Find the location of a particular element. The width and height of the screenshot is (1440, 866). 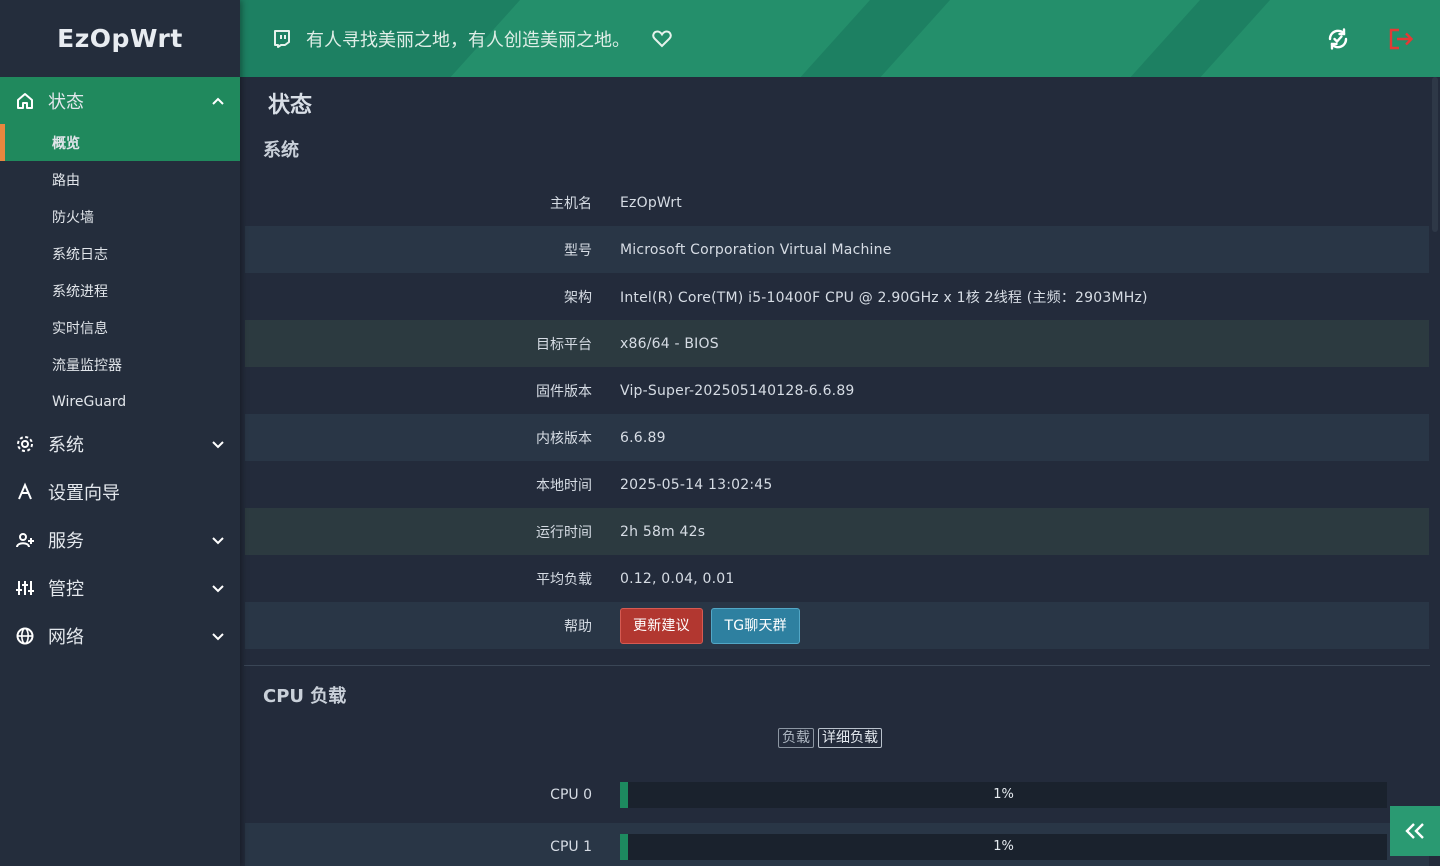

row-key: 内核版本 is located at coordinates (564, 438).